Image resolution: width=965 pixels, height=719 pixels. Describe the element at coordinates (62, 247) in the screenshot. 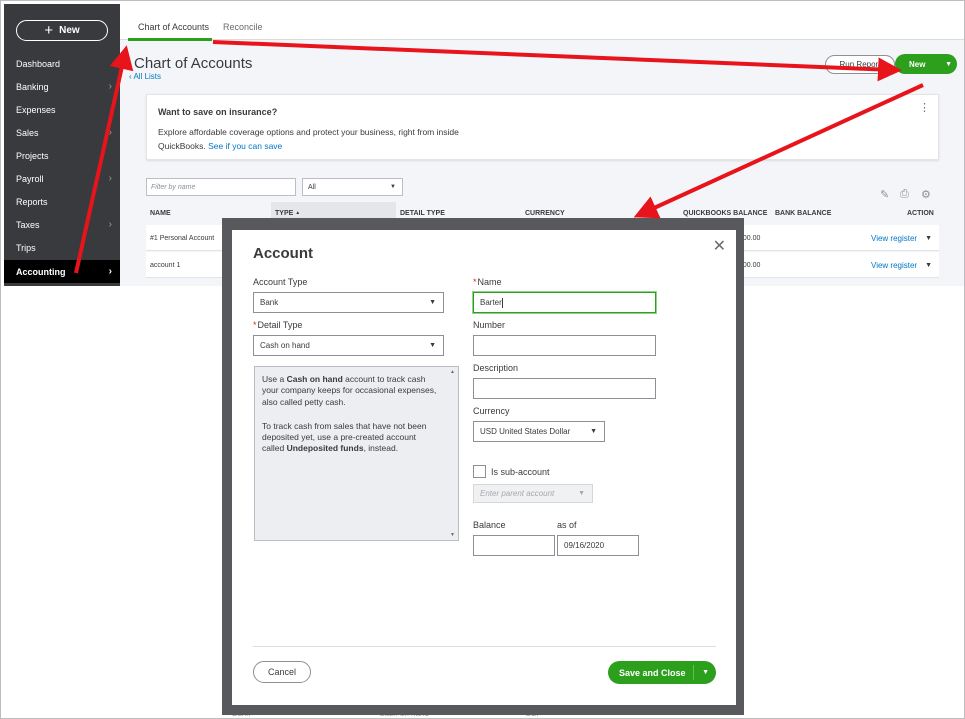

I see `sidebar-item-trips: Trips` at that location.